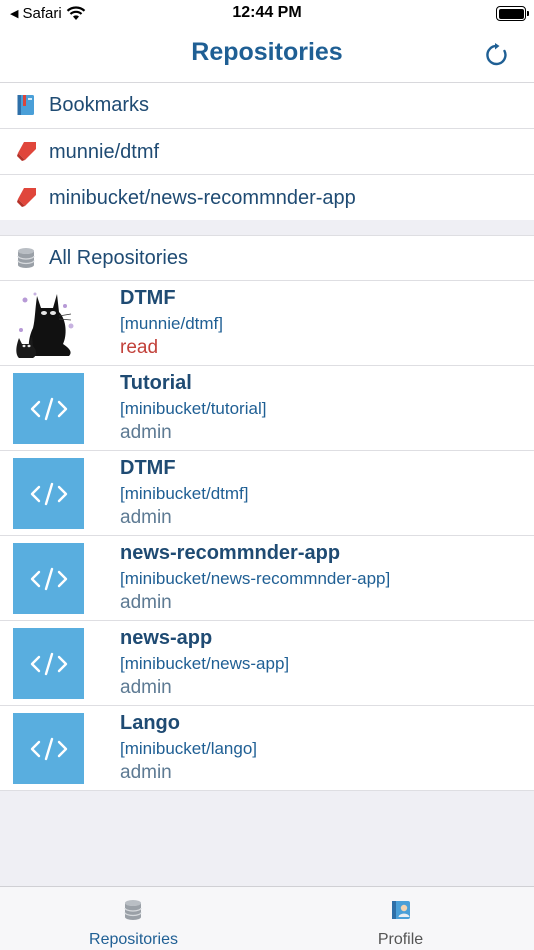 The width and height of the screenshot is (534, 950). I want to click on refresh-button, so click(497, 55).